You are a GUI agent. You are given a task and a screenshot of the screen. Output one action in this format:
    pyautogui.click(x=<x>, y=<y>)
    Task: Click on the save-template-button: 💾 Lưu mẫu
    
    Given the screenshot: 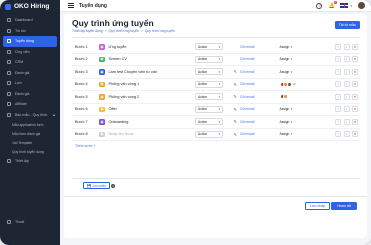 What is the action you would take?
    pyautogui.click(x=96, y=185)
    